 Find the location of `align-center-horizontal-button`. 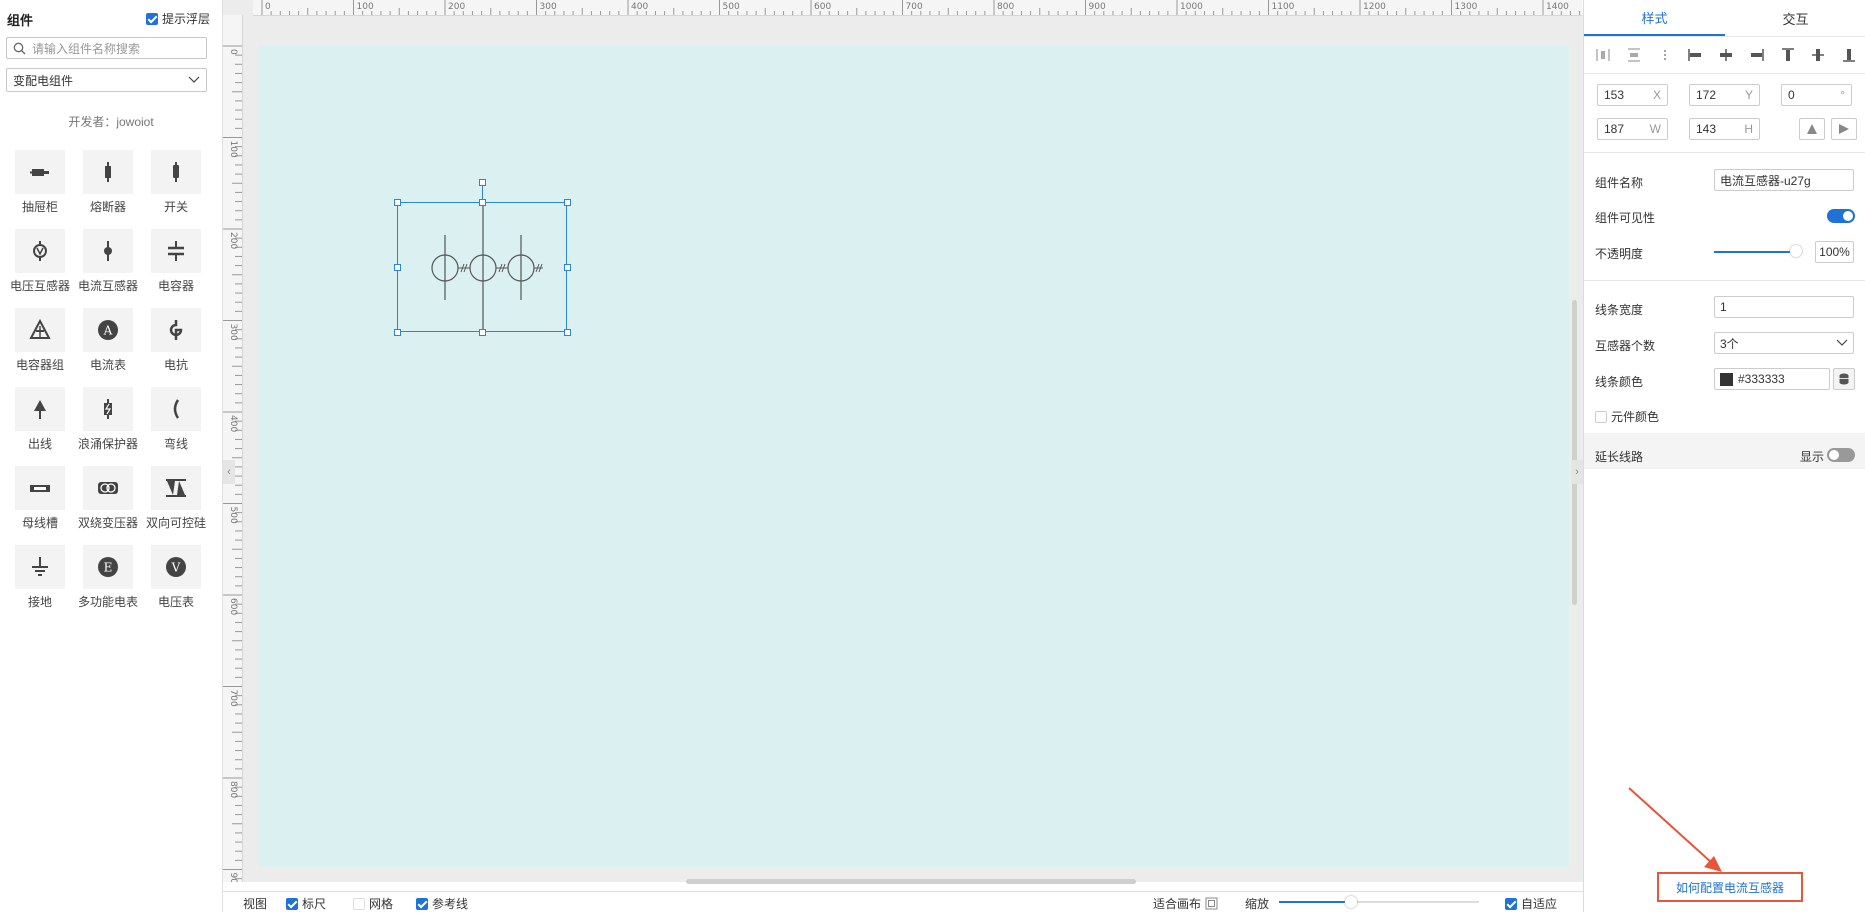

align-center-horizontal-button is located at coordinates (1726, 55).